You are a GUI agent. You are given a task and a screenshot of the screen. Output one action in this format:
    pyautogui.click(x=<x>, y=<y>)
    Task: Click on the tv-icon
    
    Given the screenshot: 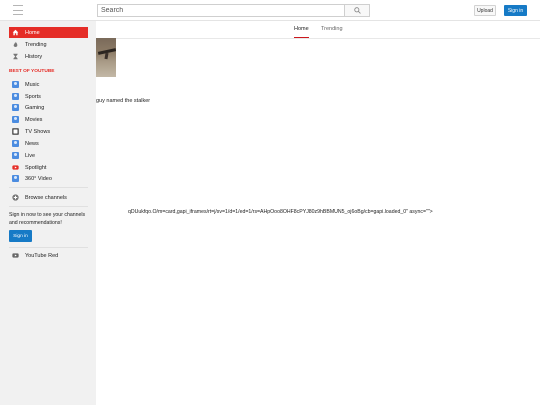 What is the action you would take?
    pyautogui.click(x=15, y=131)
    